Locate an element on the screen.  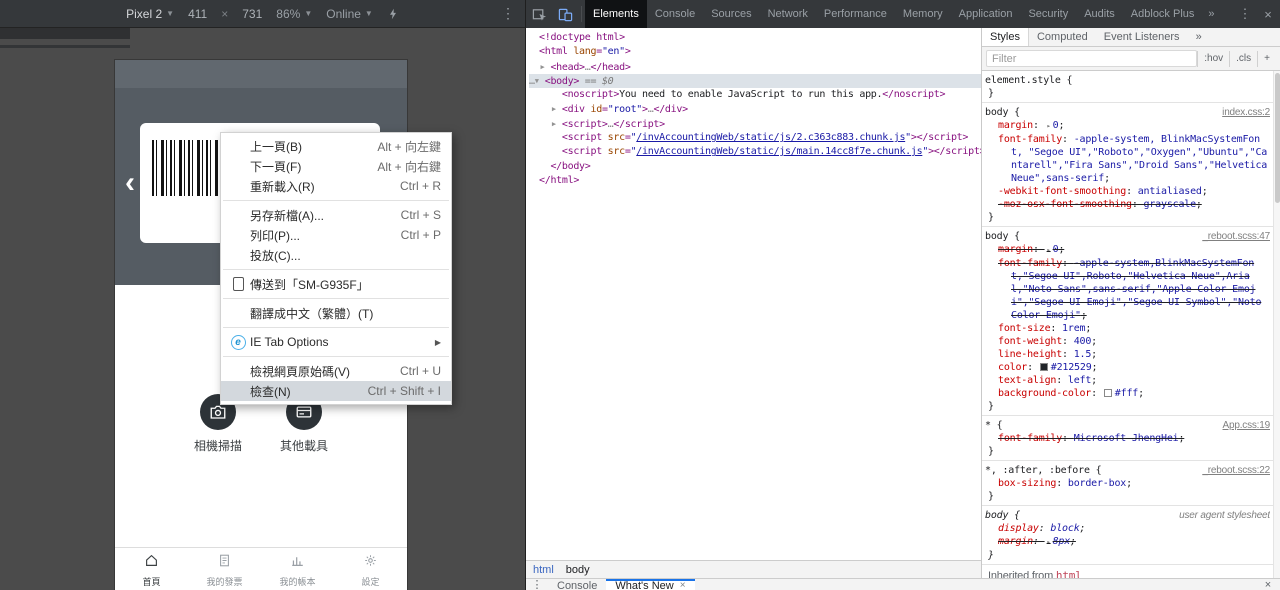
sidebar-more-tabs-chevron: » is located at coordinates (1199, 37).